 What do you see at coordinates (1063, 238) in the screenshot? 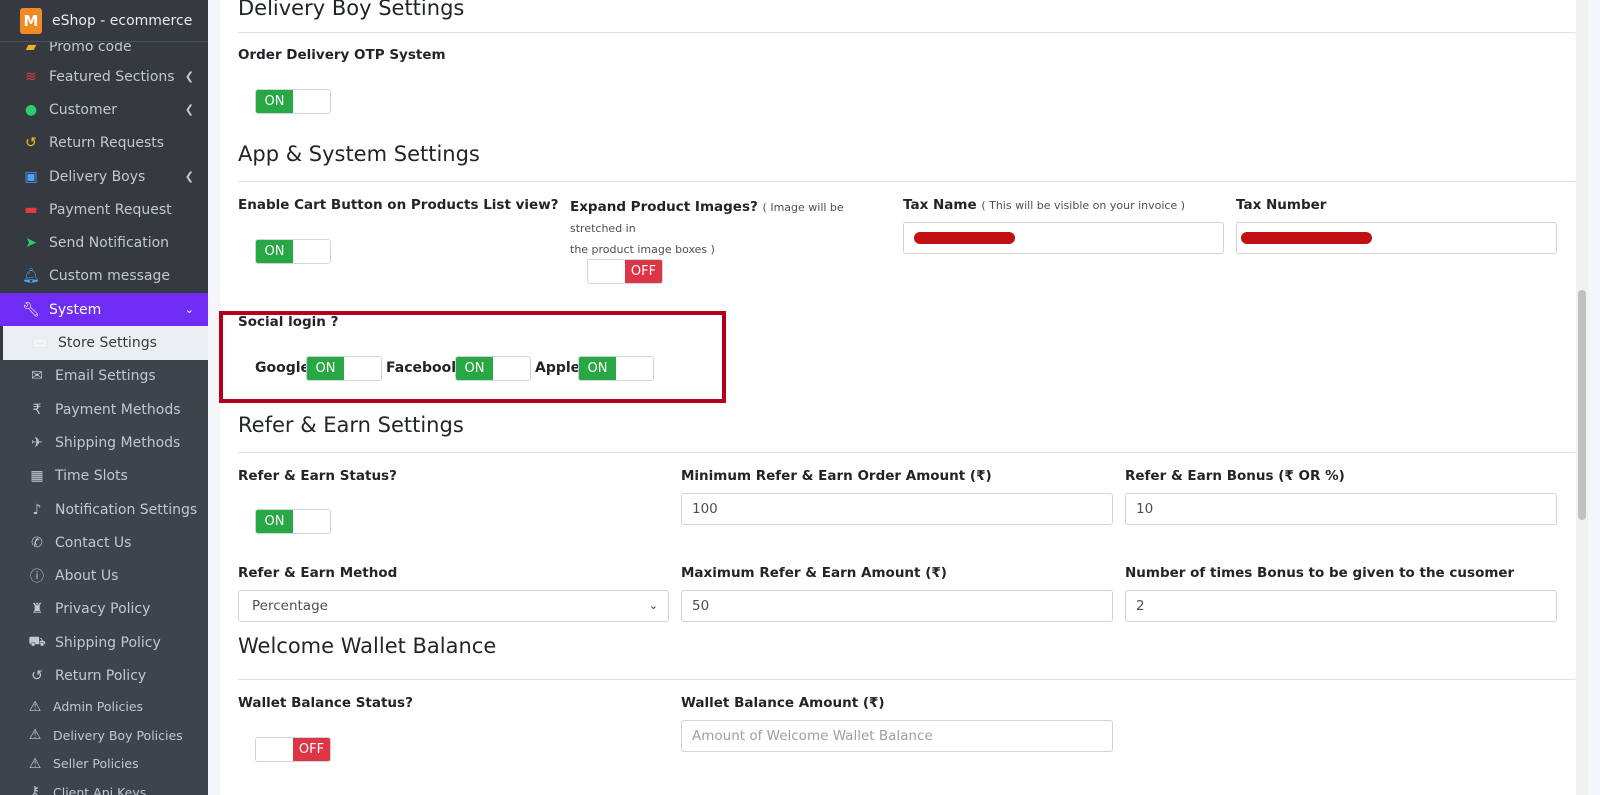
I see `tax-name-input` at bounding box center [1063, 238].